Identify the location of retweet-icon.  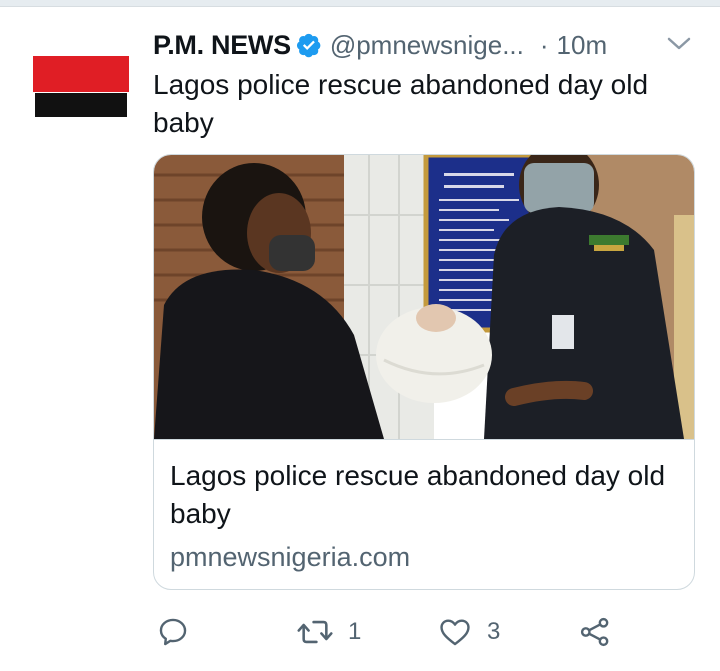
(315, 632).